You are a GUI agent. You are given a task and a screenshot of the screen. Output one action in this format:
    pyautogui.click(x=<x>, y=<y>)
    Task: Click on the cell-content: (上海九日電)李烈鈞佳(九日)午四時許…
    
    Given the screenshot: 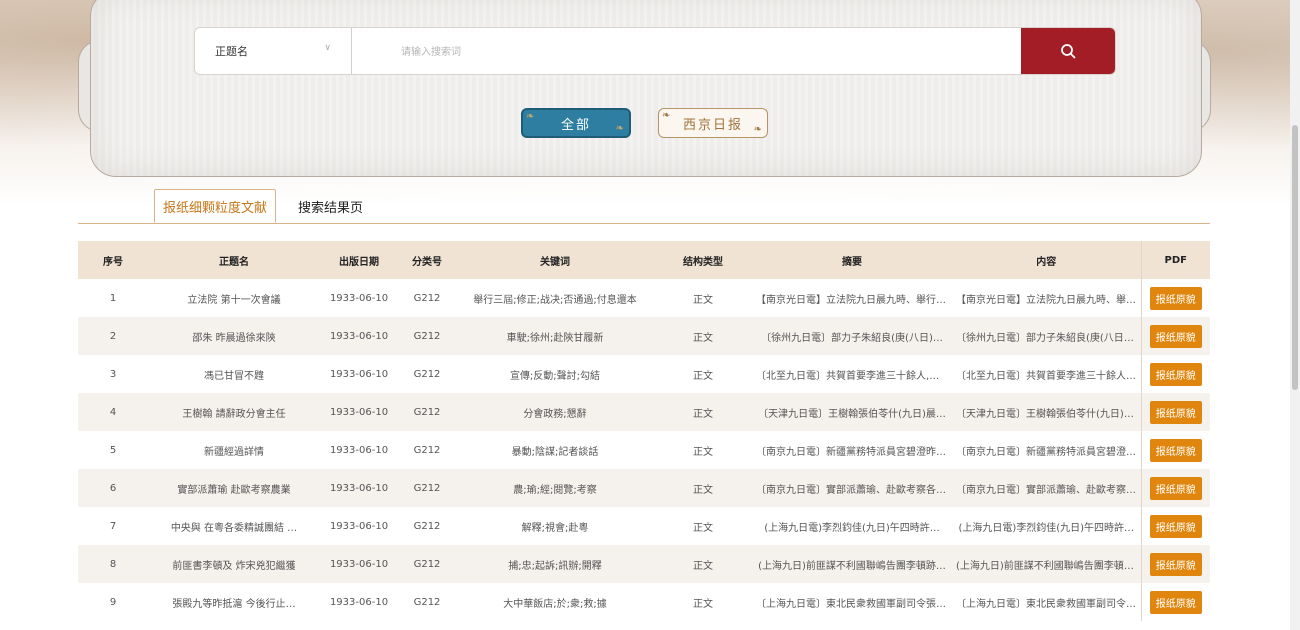 What is the action you would take?
    pyautogui.click(x=1046, y=528)
    